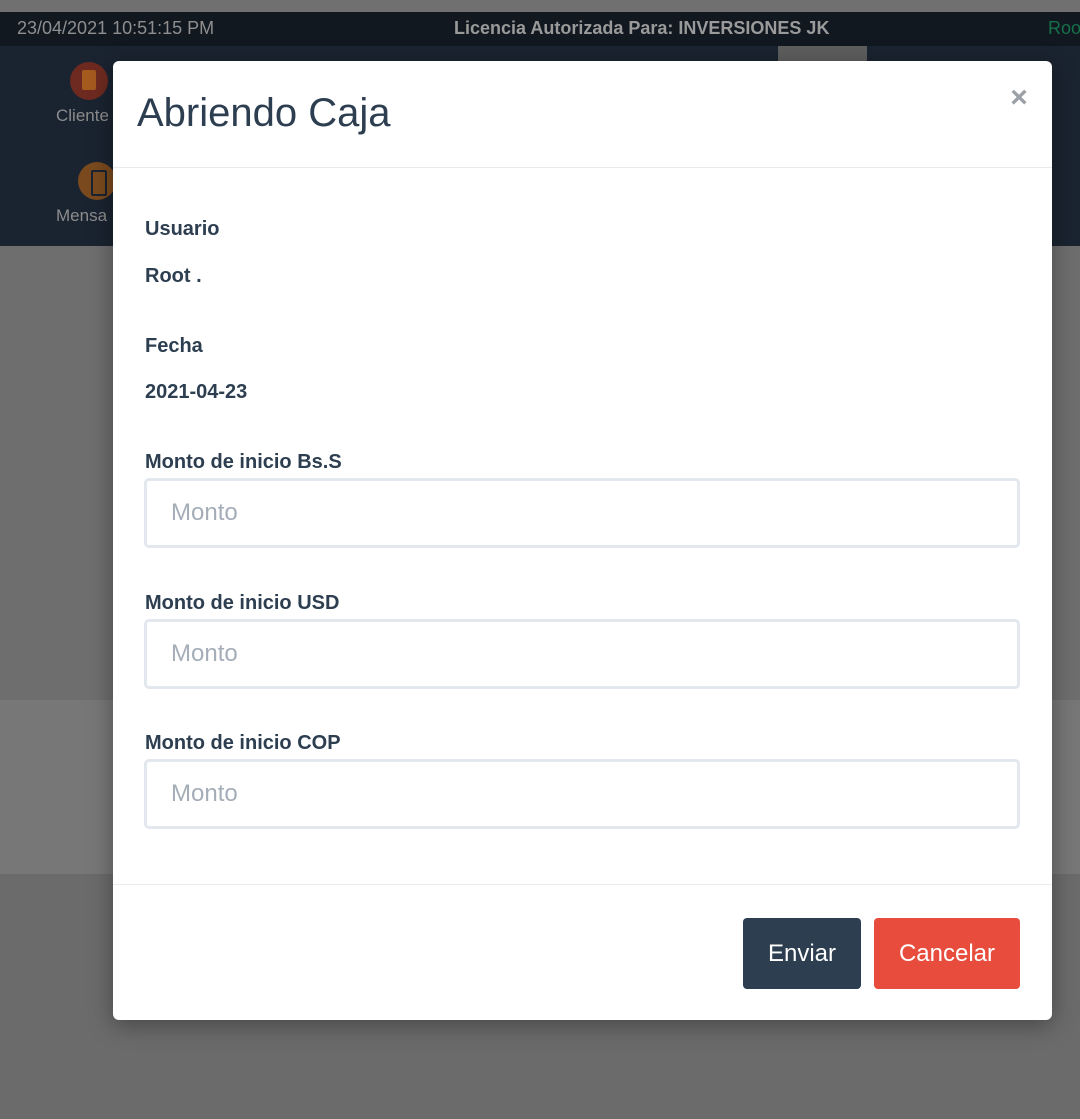 The image size is (1080, 1119). Describe the element at coordinates (802, 953) in the screenshot. I see `submit-button: Enviar` at that location.